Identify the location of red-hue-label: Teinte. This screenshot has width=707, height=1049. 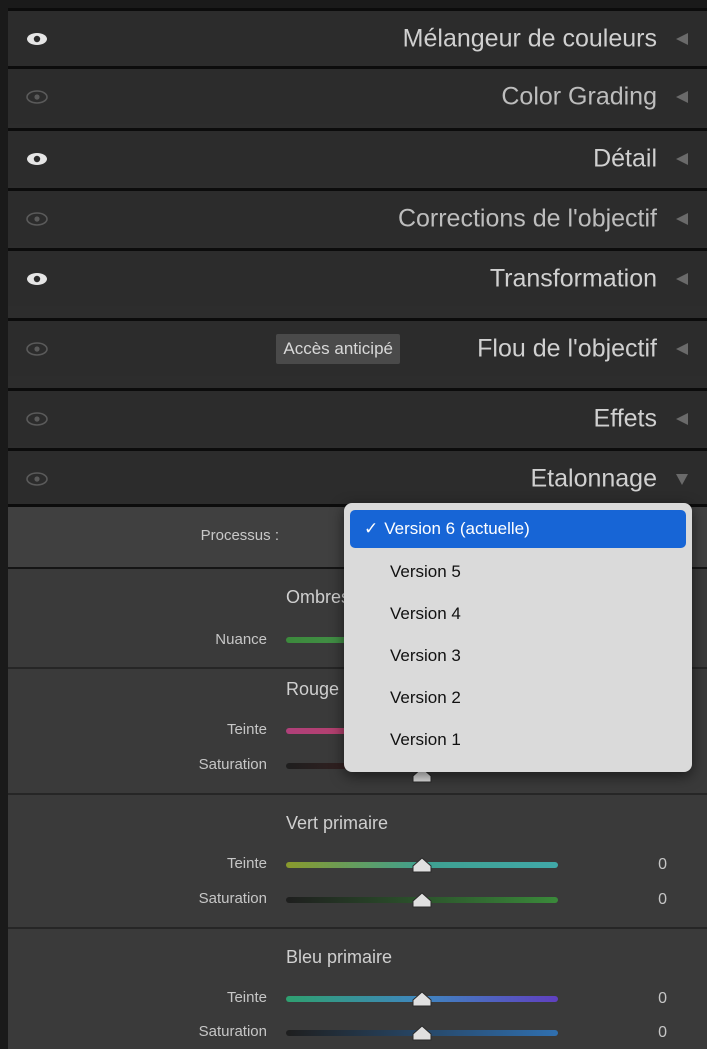
(246, 729).